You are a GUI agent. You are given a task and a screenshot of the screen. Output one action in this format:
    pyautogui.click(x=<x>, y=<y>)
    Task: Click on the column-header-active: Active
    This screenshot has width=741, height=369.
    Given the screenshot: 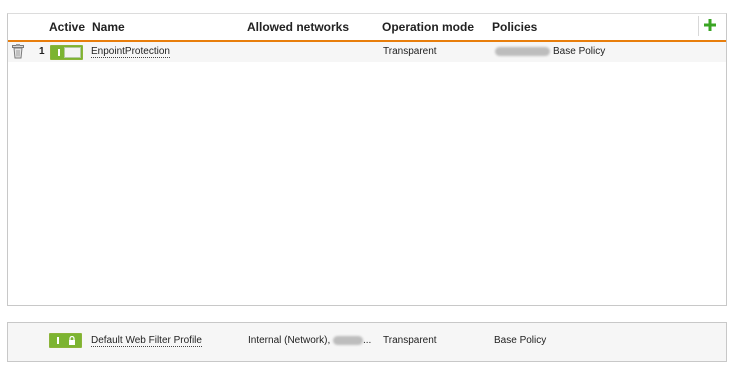 What is the action you would take?
    pyautogui.click(x=67, y=27)
    